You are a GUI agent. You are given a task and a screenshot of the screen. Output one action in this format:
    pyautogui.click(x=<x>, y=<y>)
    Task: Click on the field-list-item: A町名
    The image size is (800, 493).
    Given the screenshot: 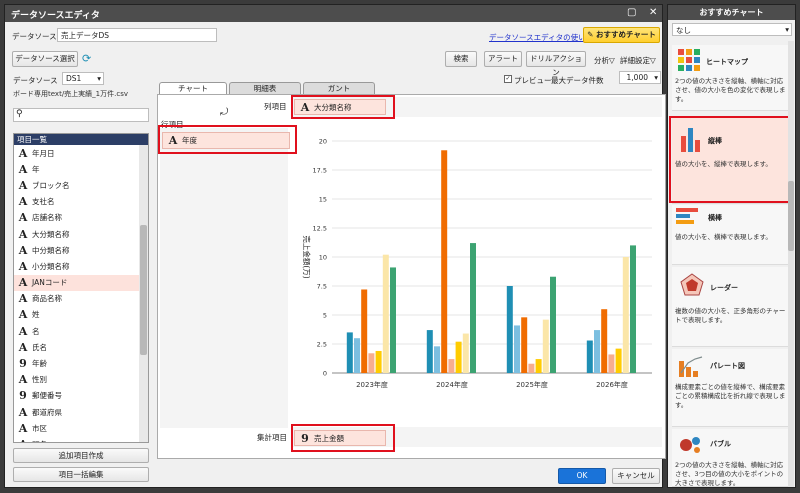 What is the action you would take?
    pyautogui.click(x=81, y=439)
    